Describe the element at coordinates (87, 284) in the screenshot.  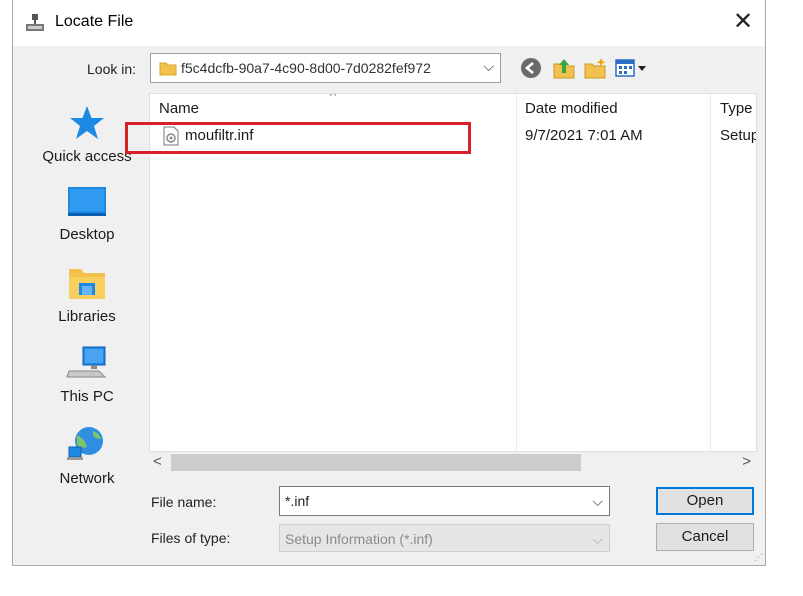
I see `libraries-icon` at that location.